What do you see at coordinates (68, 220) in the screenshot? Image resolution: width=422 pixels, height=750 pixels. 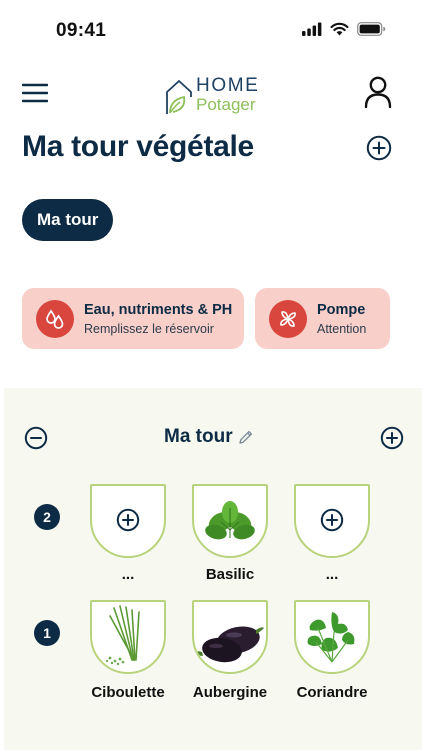 I see `tower-chip-ma-tour: Ma tour` at bounding box center [68, 220].